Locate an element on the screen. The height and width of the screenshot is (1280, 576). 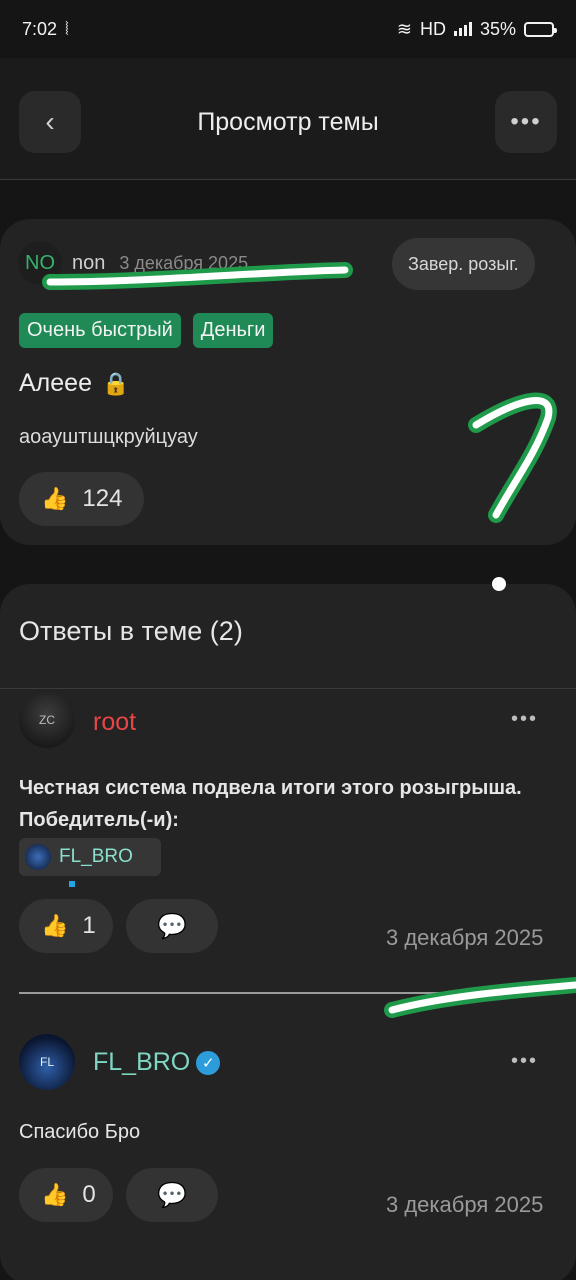
like-count: 124 is located at coordinates (102, 498).